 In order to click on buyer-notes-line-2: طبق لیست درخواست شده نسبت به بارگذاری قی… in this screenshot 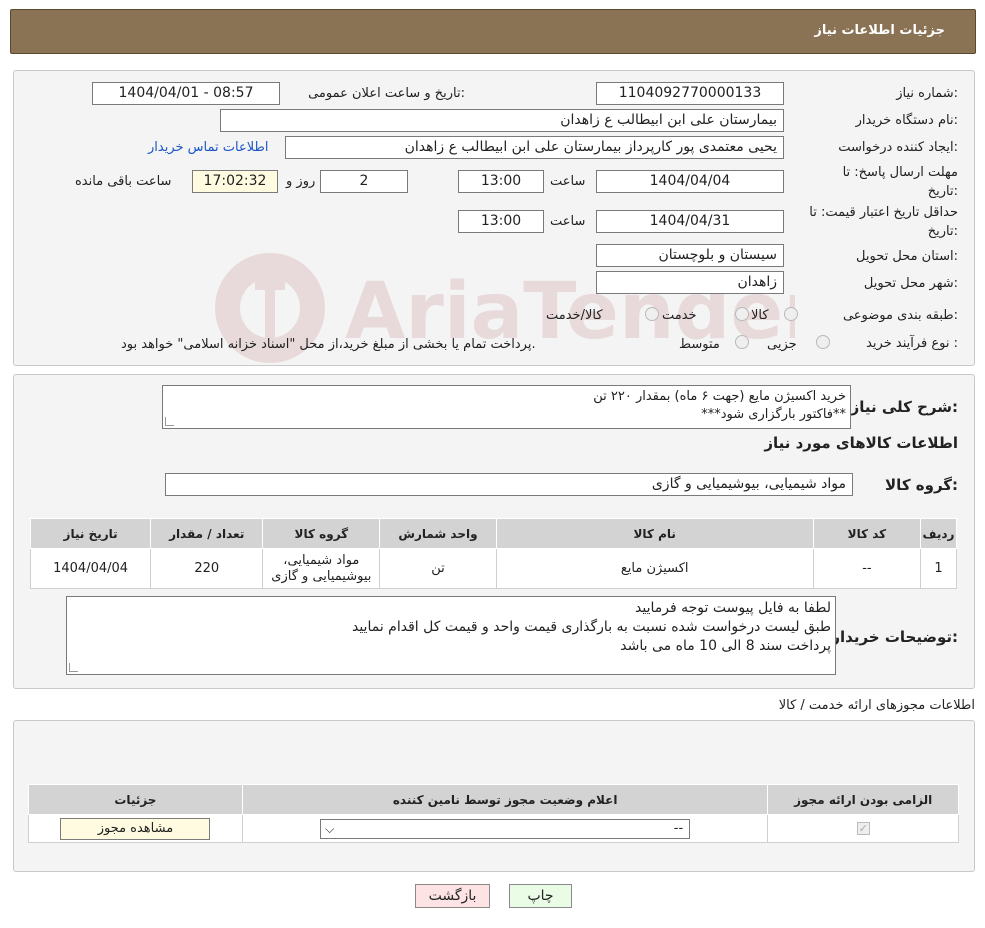, I will do `click(591, 627)`.